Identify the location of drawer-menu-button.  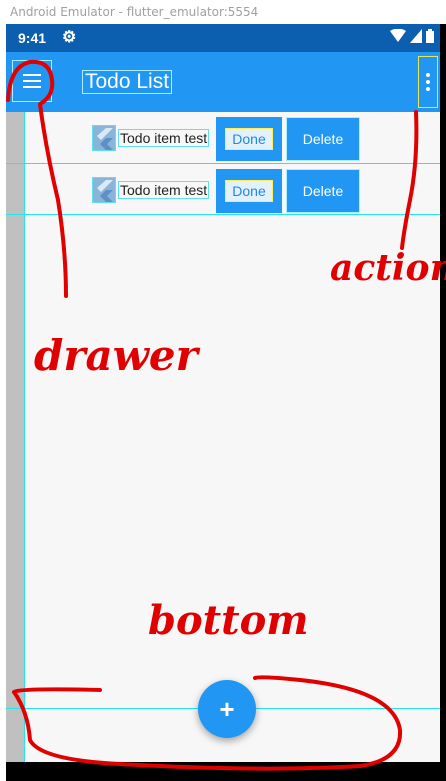
(32, 81).